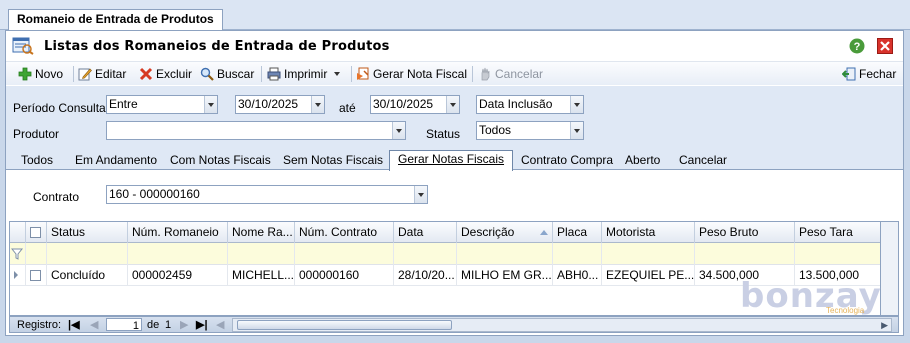  Describe the element at coordinates (153, 325) in the screenshot. I see `of-label: de` at that location.